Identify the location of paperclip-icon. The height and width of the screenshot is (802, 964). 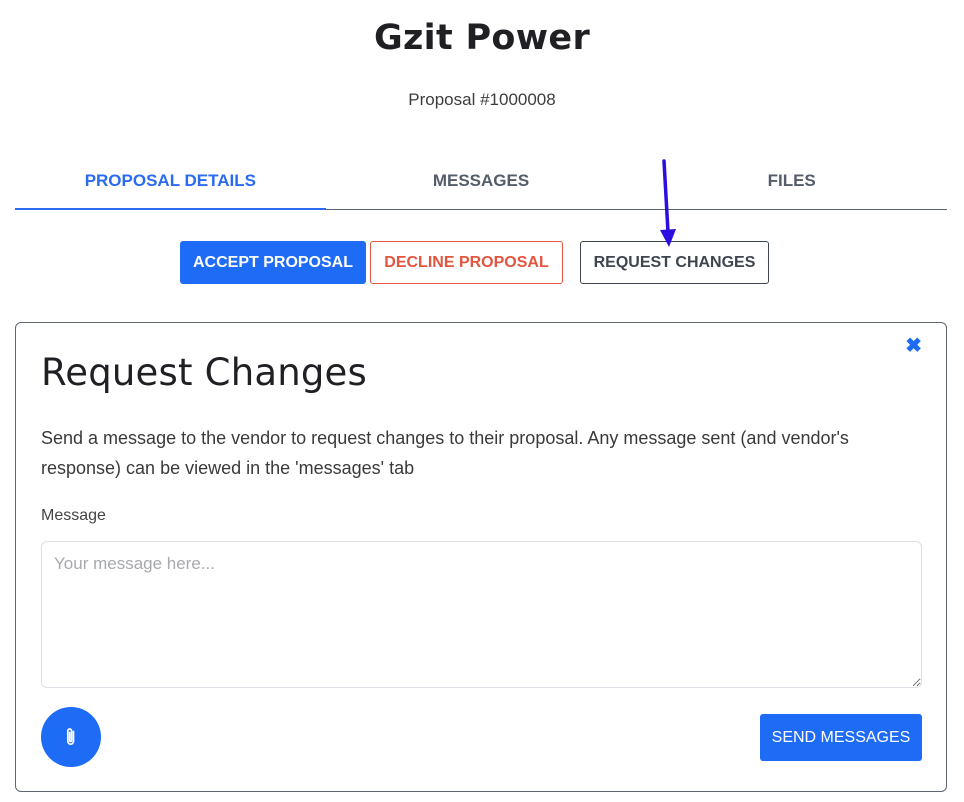
(70, 737).